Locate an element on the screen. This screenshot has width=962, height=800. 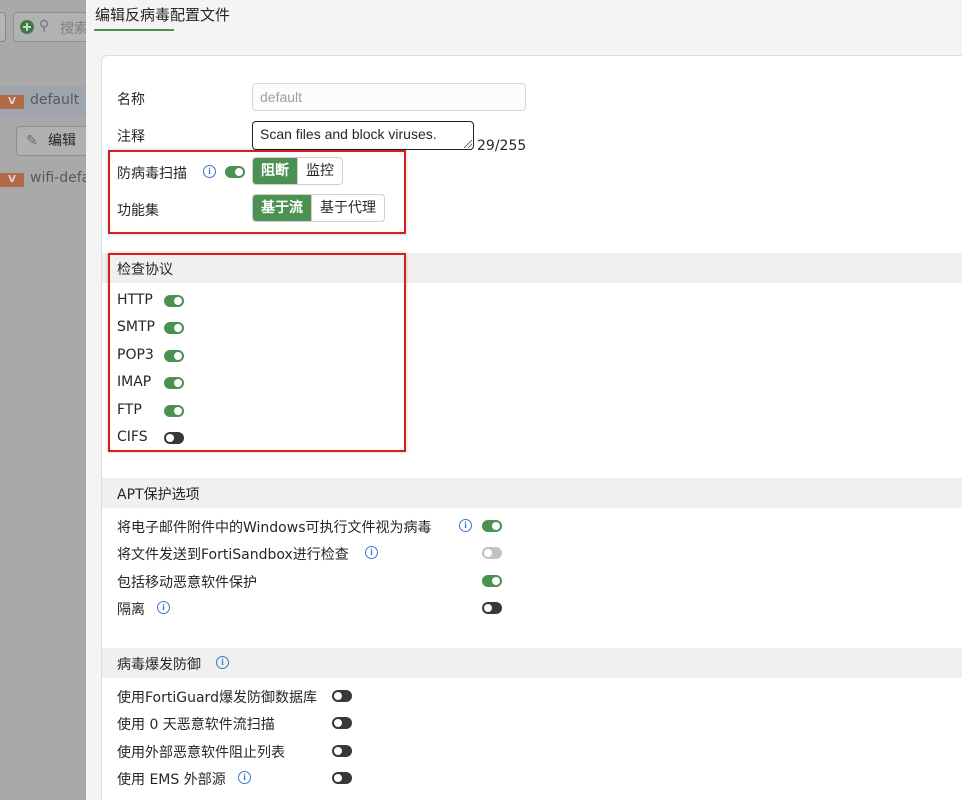
comment-label: 注释 is located at coordinates (131, 137).